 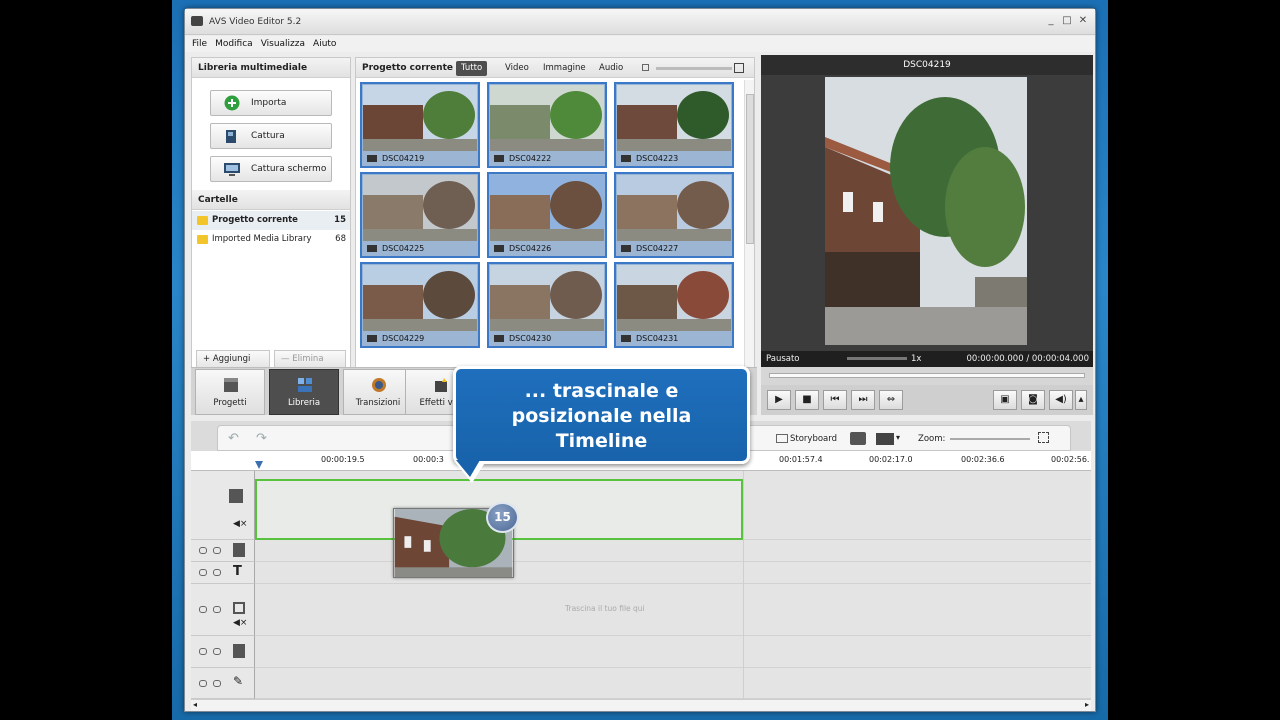 What do you see at coordinates (271, 239) in the screenshot?
I see `folder-imported-media: Imported Media Library 68` at bounding box center [271, 239].